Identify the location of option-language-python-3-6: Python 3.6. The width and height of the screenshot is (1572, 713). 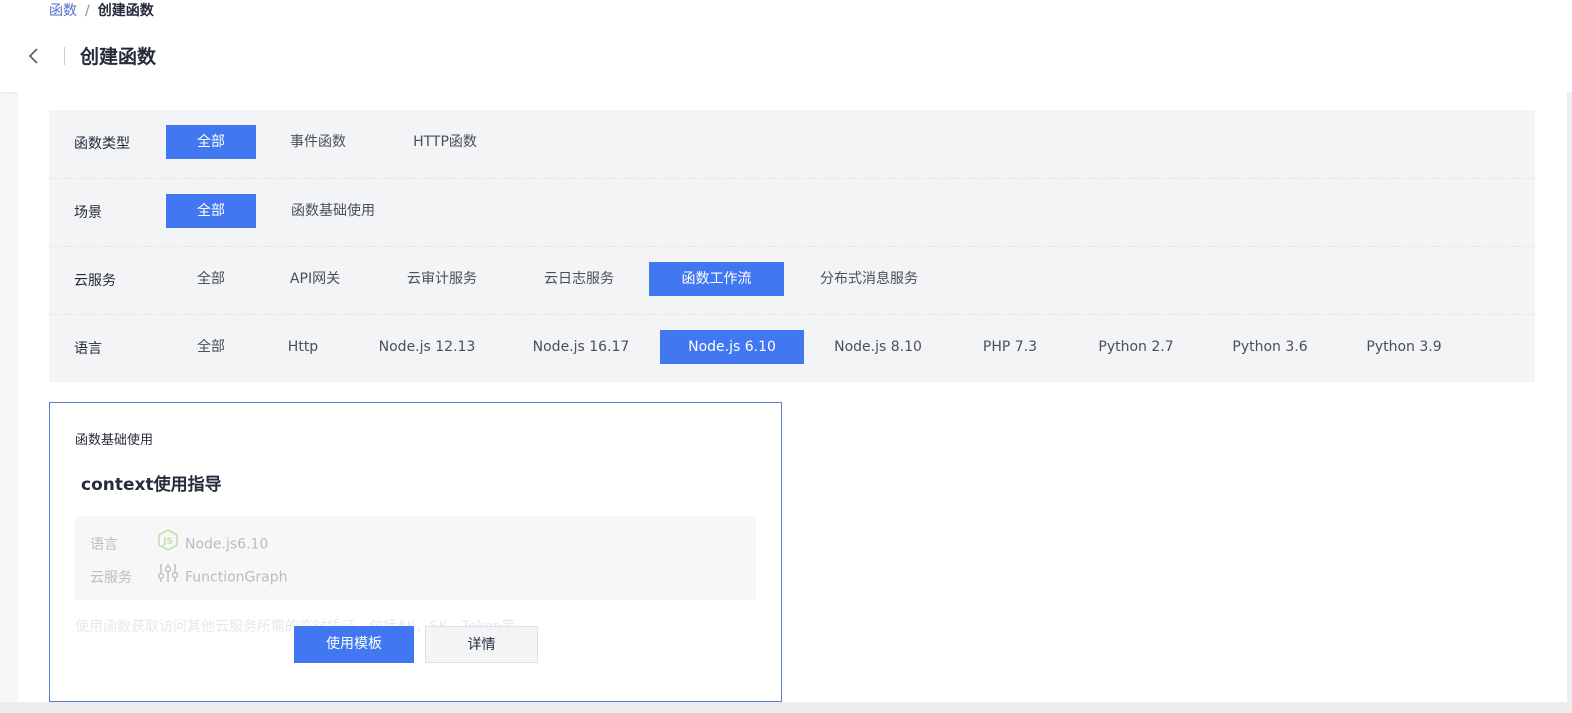
(1270, 347).